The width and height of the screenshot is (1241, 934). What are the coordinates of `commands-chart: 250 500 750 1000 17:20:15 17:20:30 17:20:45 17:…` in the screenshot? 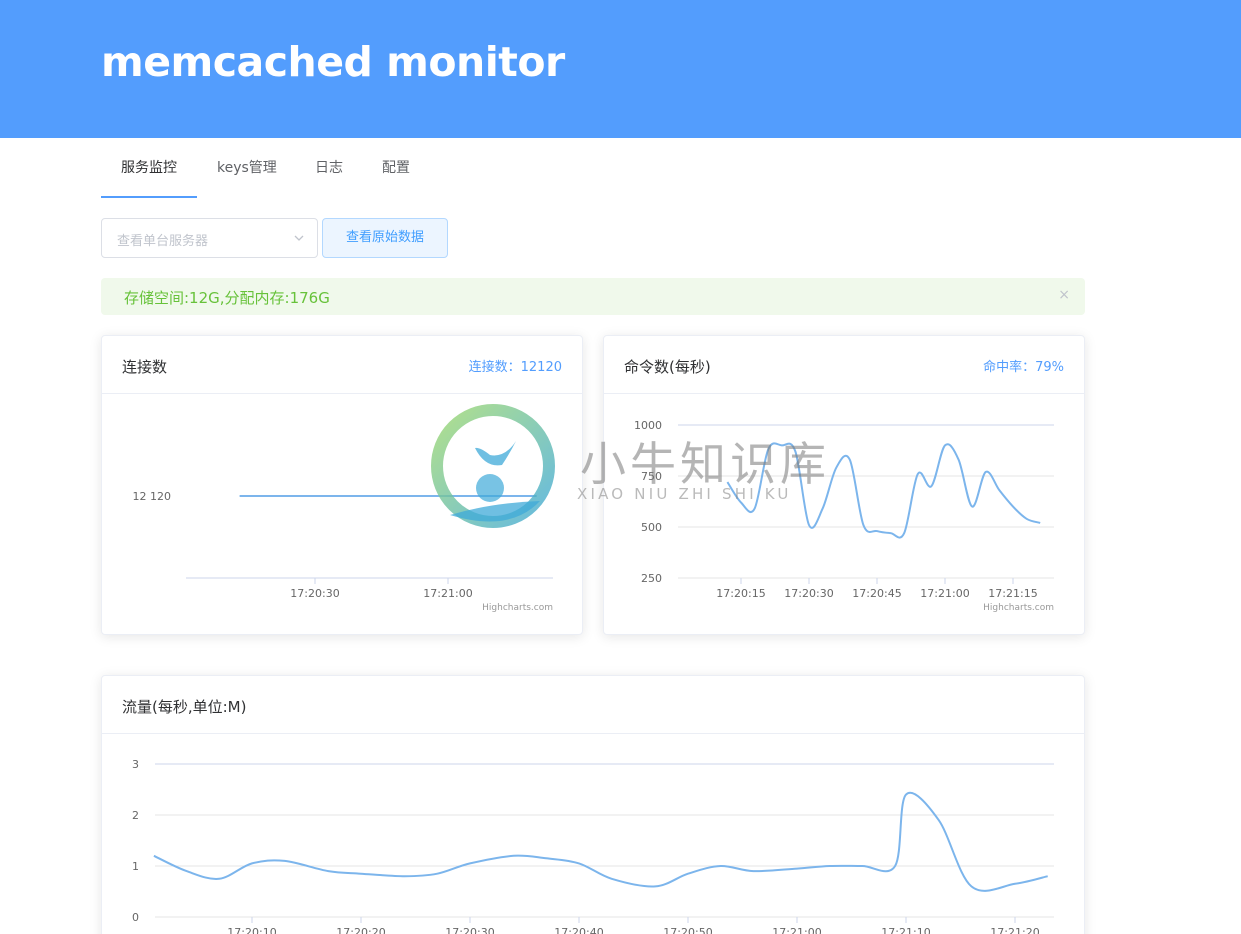 It's located at (844, 516).